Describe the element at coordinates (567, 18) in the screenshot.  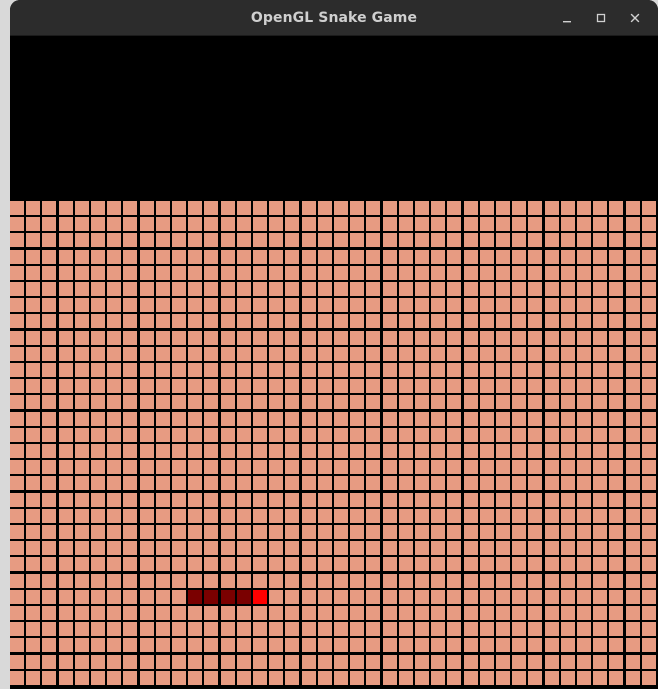
I see `minimize-button` at that location.